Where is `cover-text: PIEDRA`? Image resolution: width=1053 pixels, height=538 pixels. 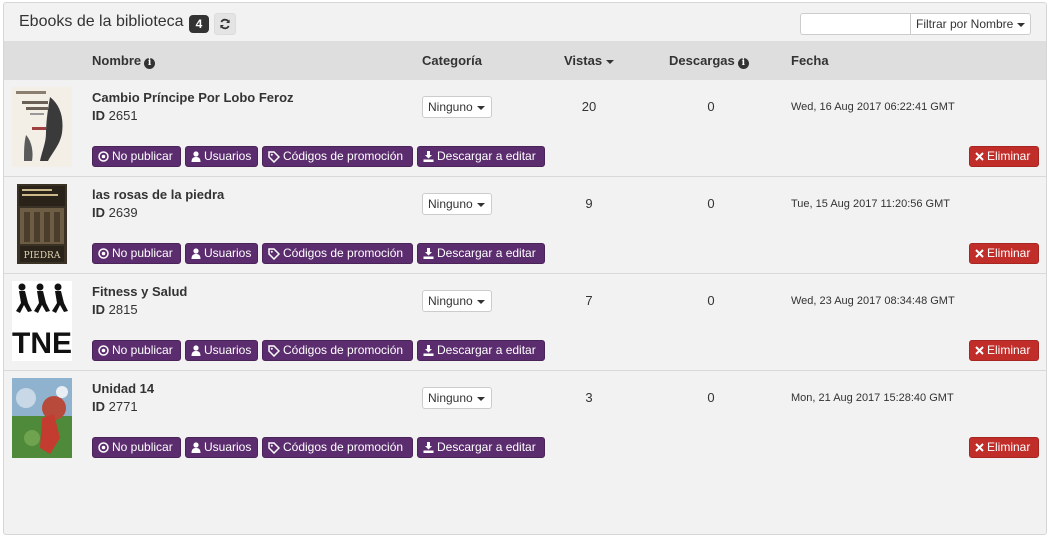
cover-text: PIEDRA is located at coordinates (42, 256).